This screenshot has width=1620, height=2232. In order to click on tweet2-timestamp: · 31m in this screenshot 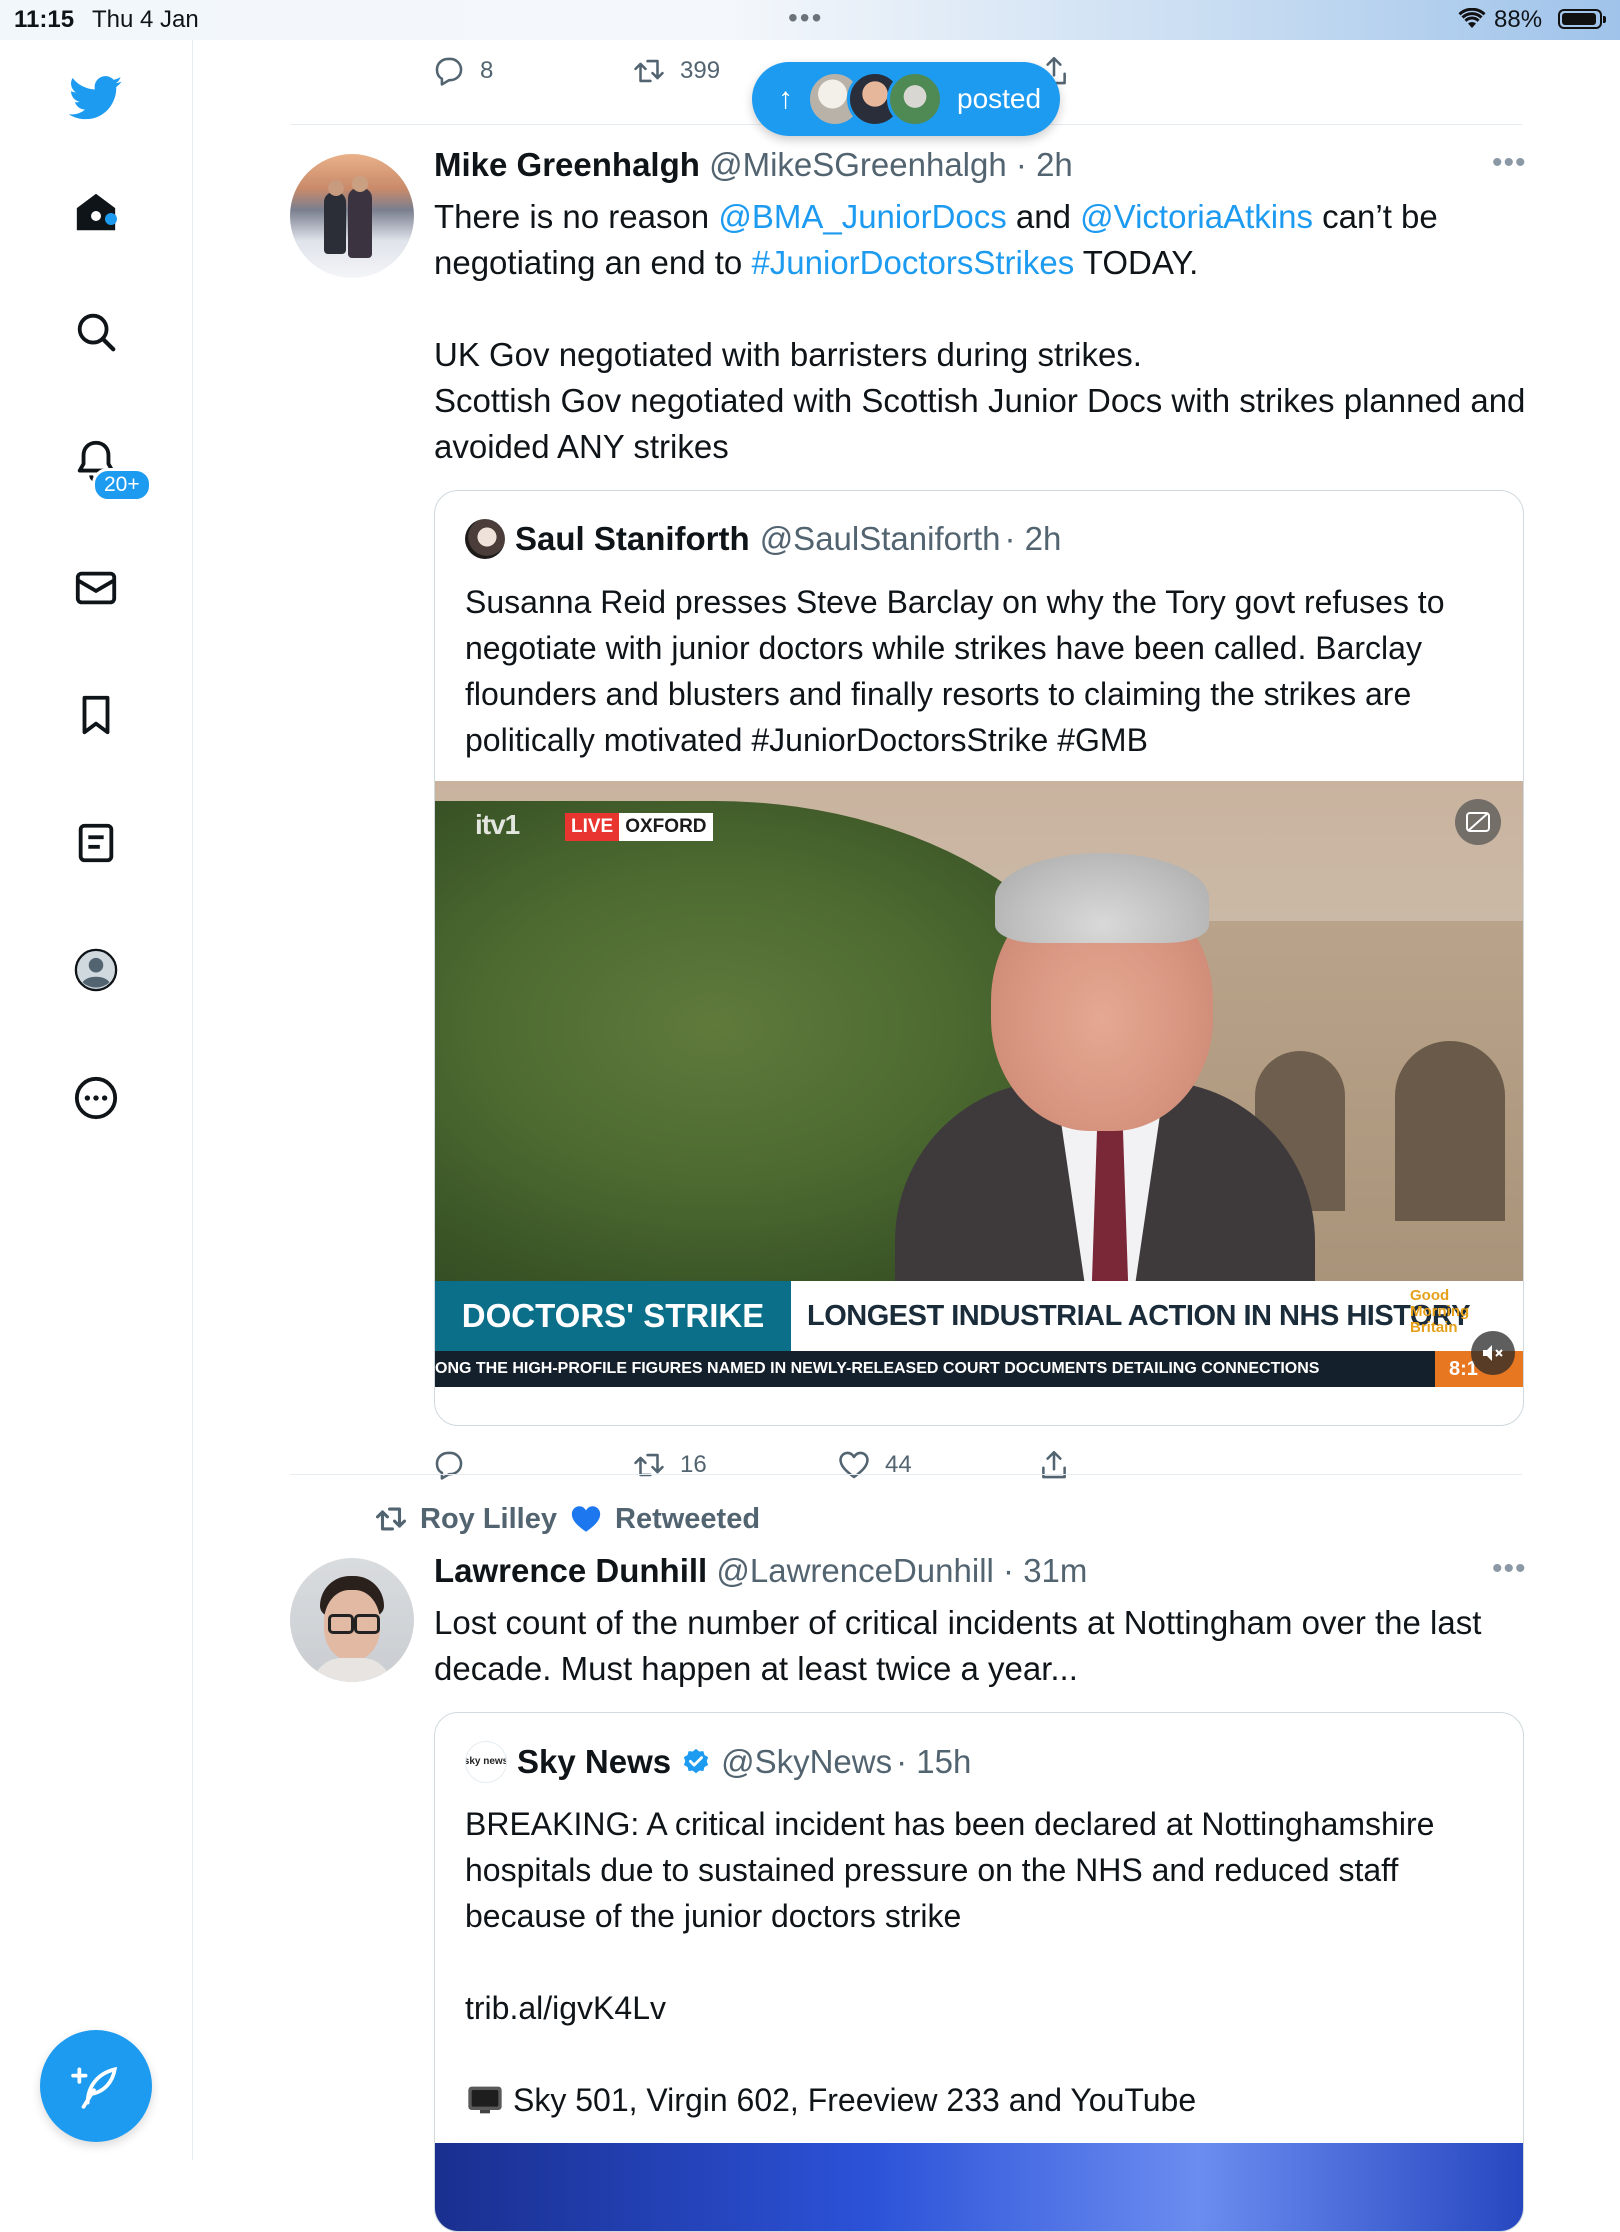, I will do `click(1045, 1570)`.